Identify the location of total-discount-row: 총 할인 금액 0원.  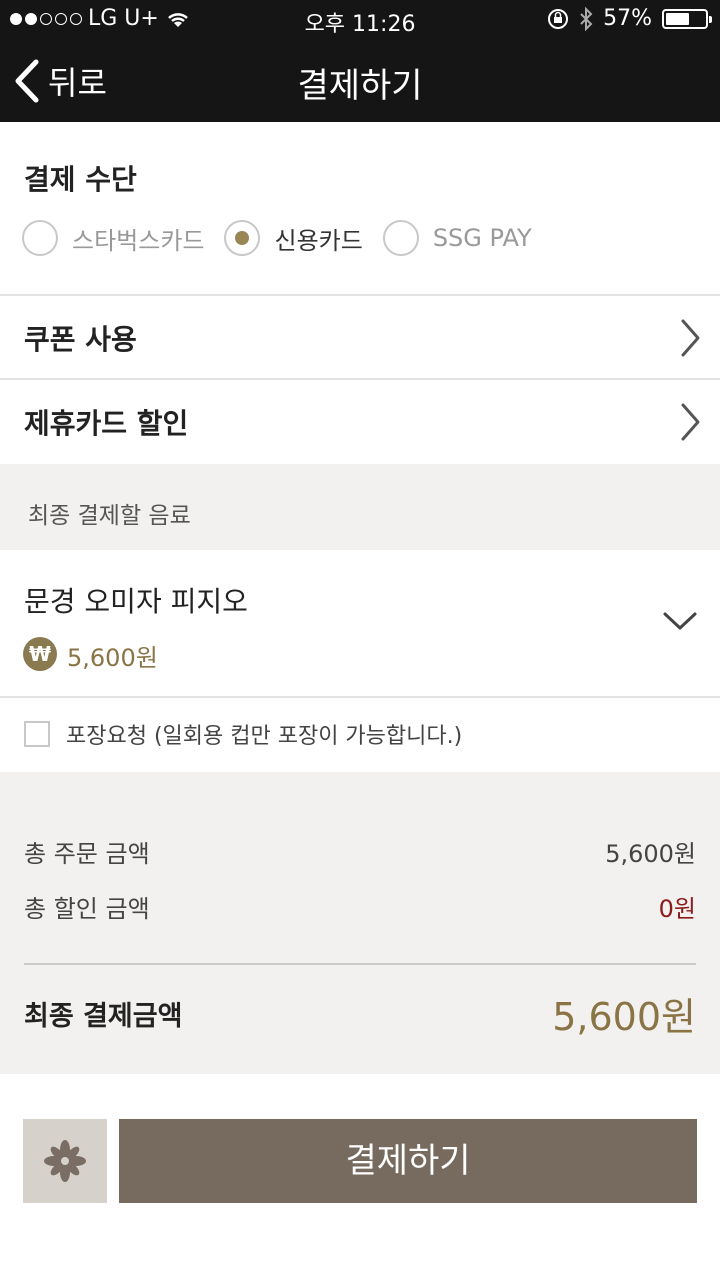
(360, 906).